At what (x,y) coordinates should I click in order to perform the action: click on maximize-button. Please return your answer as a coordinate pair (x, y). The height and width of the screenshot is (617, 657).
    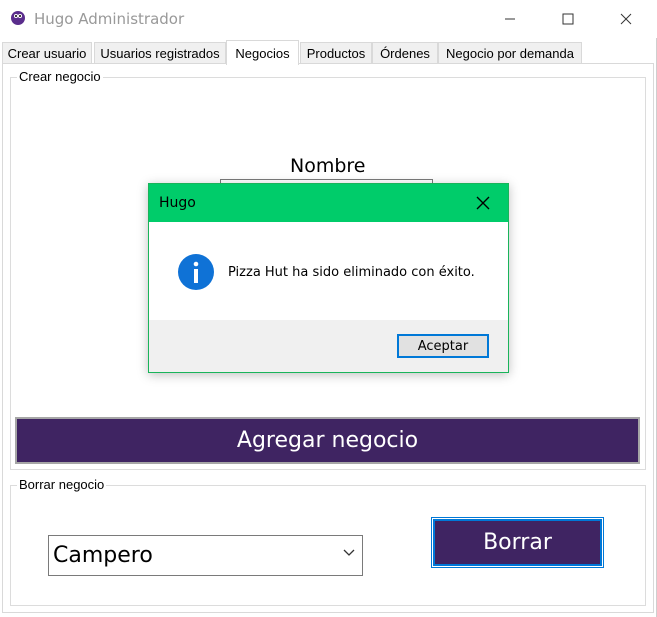
    Looking at the image, I should click on (568, 19).